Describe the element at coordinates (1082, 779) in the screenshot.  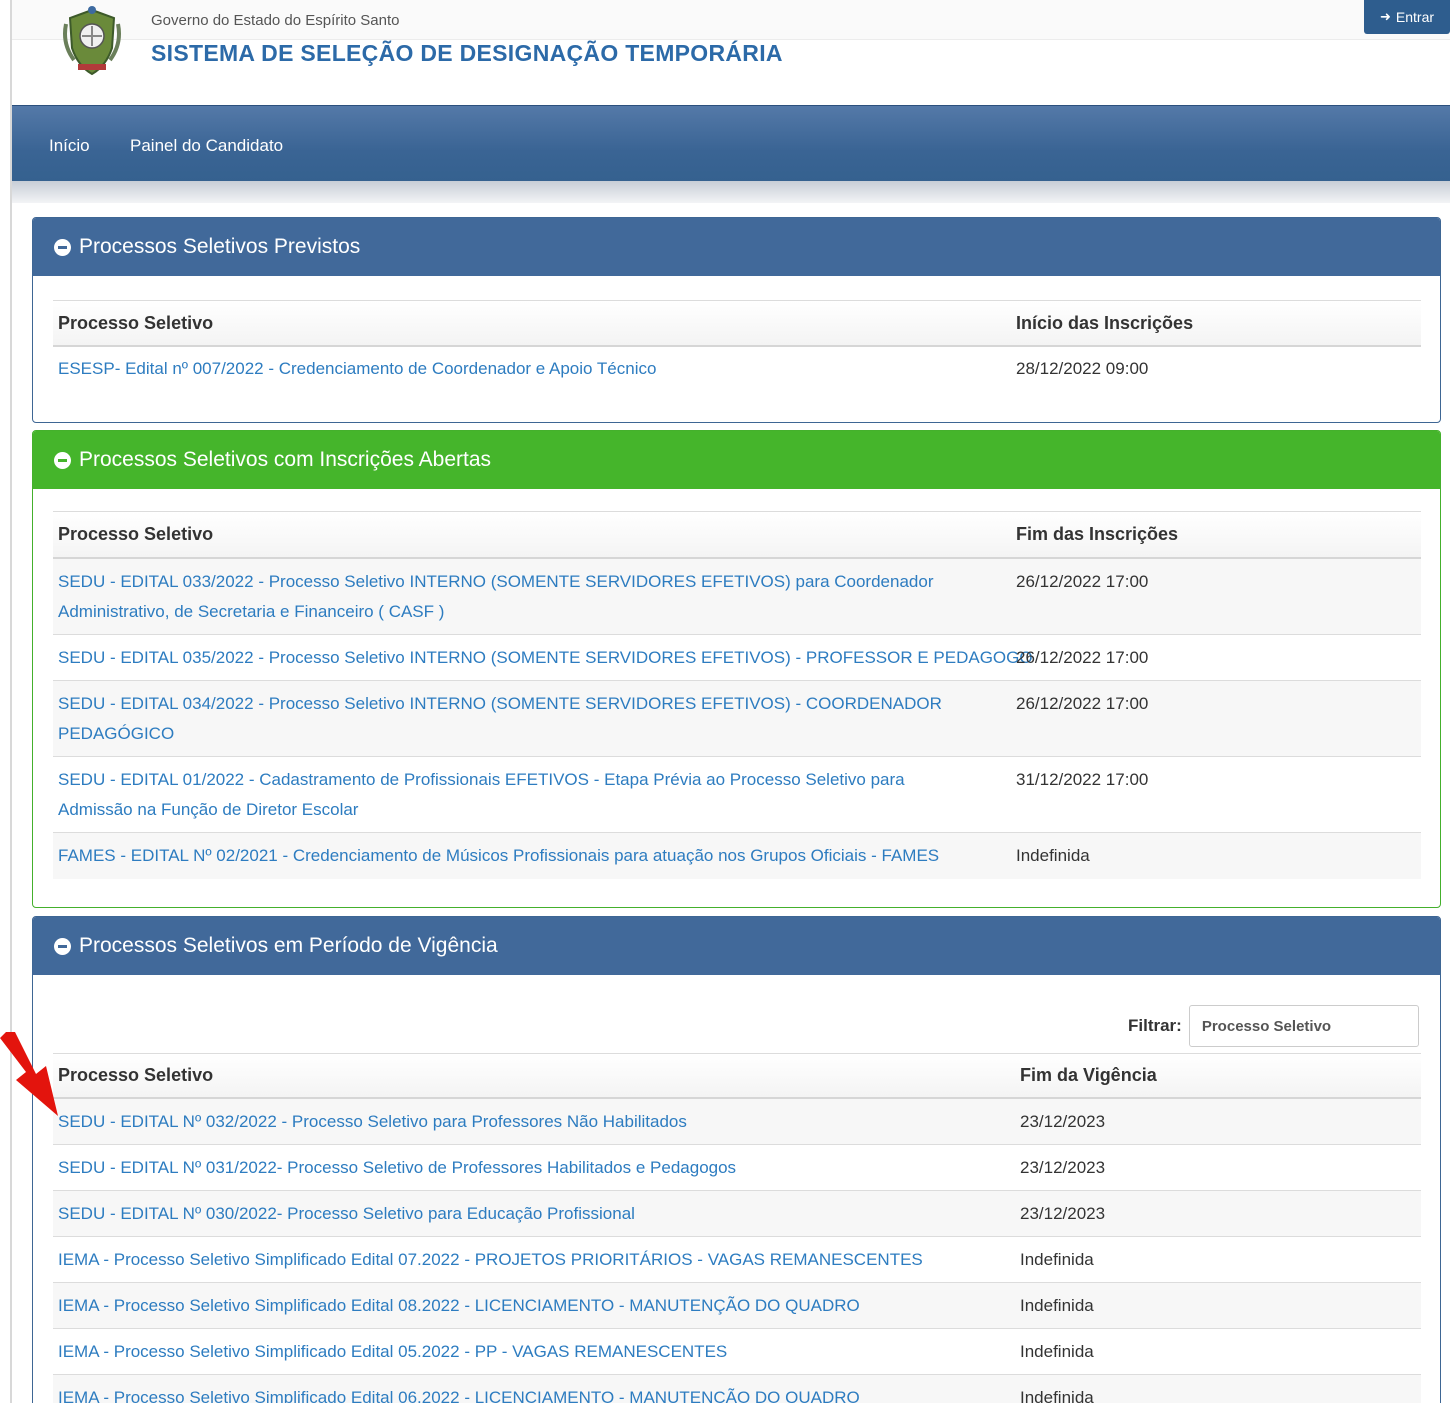
I see `registration-end-date: 31/12/2022 17:00` at that location.